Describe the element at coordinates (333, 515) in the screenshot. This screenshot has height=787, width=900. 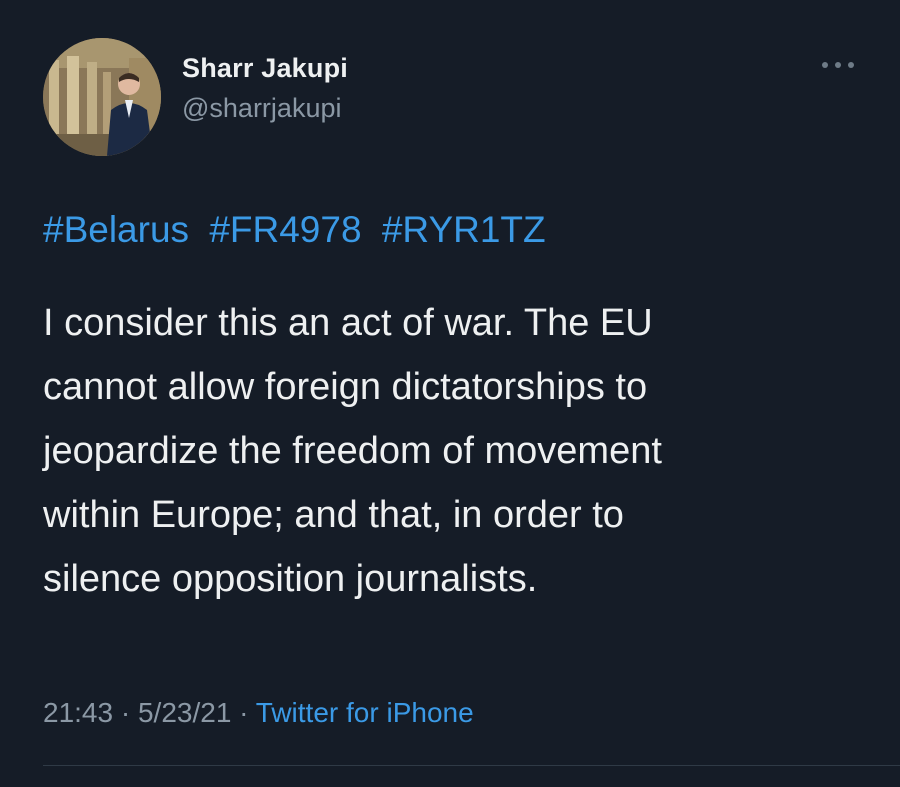
I see `tweet-text-line: within Europe; and that, in order to` at that location.